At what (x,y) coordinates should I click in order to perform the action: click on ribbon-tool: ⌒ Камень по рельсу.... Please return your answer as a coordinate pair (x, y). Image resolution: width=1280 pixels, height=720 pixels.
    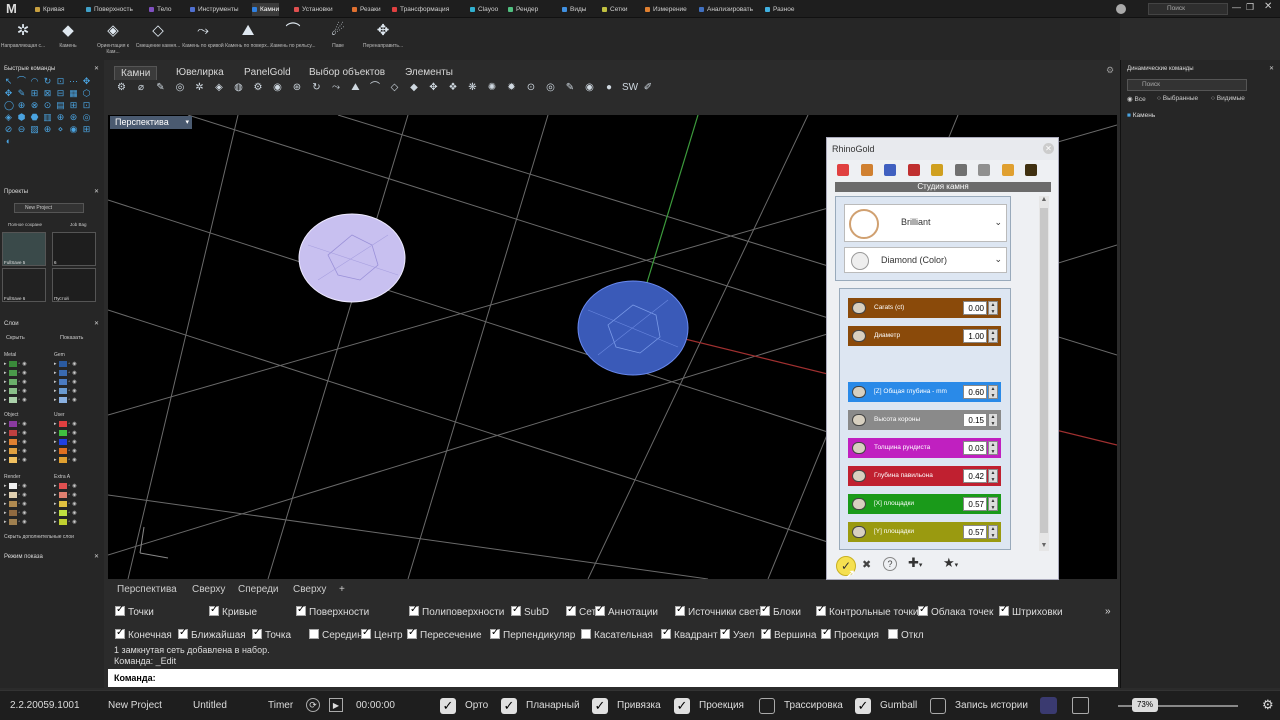
    Looking at the image, I should click on (293, 40).